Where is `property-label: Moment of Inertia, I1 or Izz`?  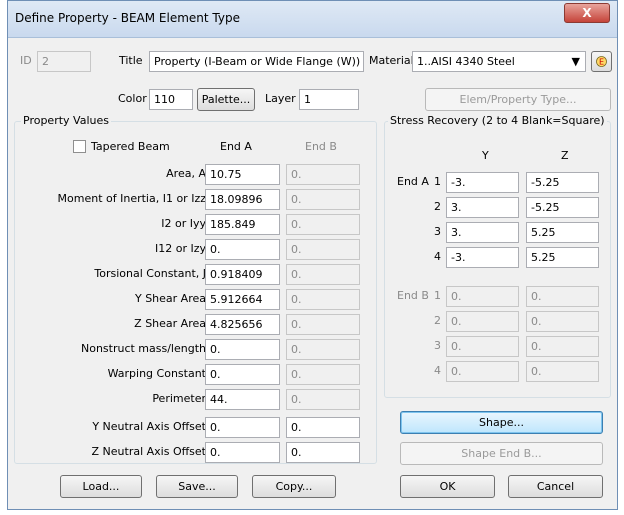 property-label: Moment of Inertia, I1 or Izz is located at coordinates (131, 198).